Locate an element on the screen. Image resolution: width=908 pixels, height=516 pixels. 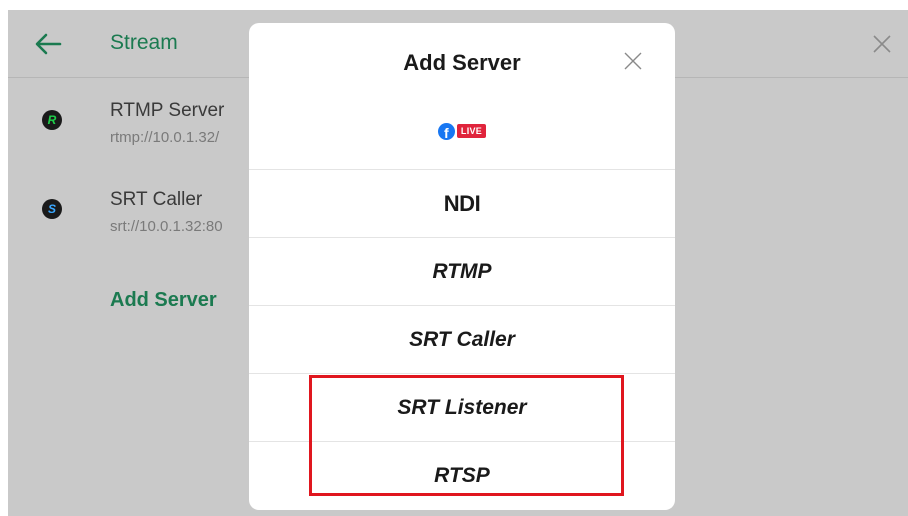
option-rtmp: RTMP is located at coordinates (462, 271).